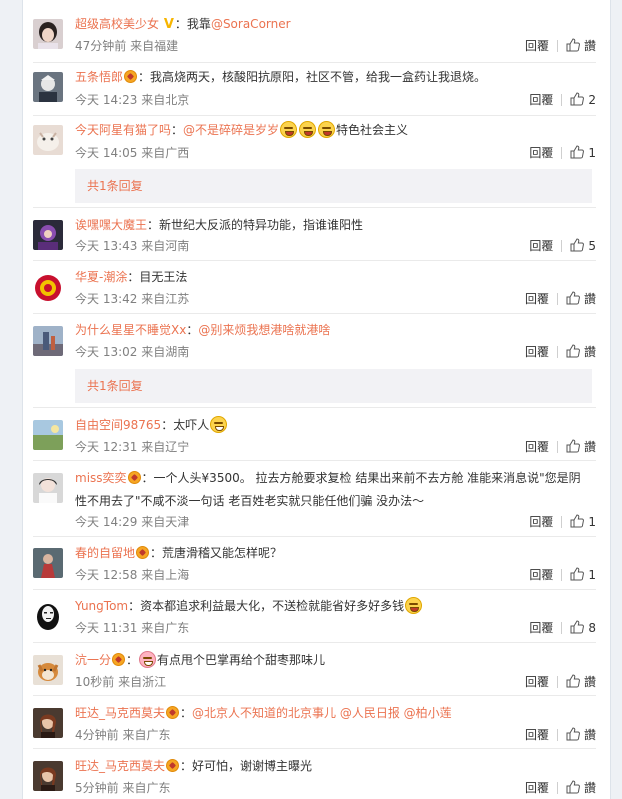 The image size is (622, 799). Describe the element at coordinates (148, 659) in the screenshot. I see `kiss-emoji-icon` at that location.